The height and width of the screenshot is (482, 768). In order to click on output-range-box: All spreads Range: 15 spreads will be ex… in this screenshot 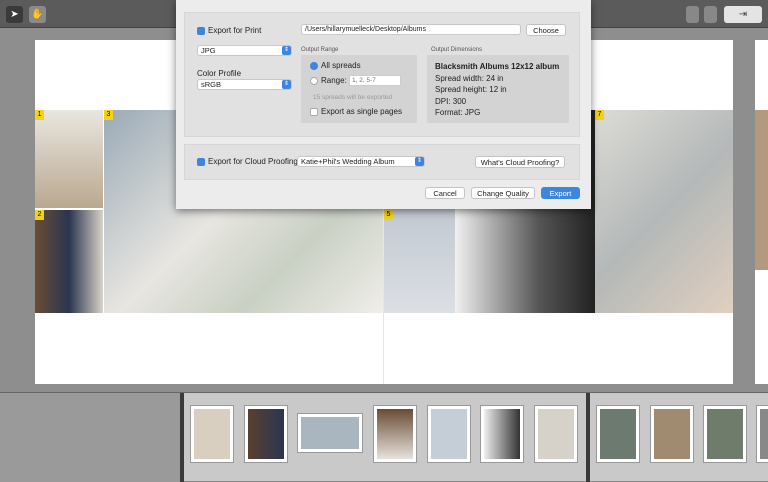, I will do `click(359, 89)`.